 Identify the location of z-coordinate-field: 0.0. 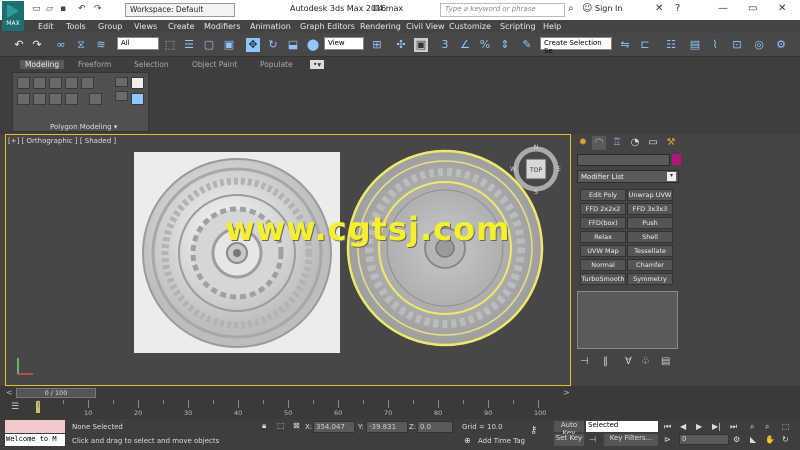
(435, 427).